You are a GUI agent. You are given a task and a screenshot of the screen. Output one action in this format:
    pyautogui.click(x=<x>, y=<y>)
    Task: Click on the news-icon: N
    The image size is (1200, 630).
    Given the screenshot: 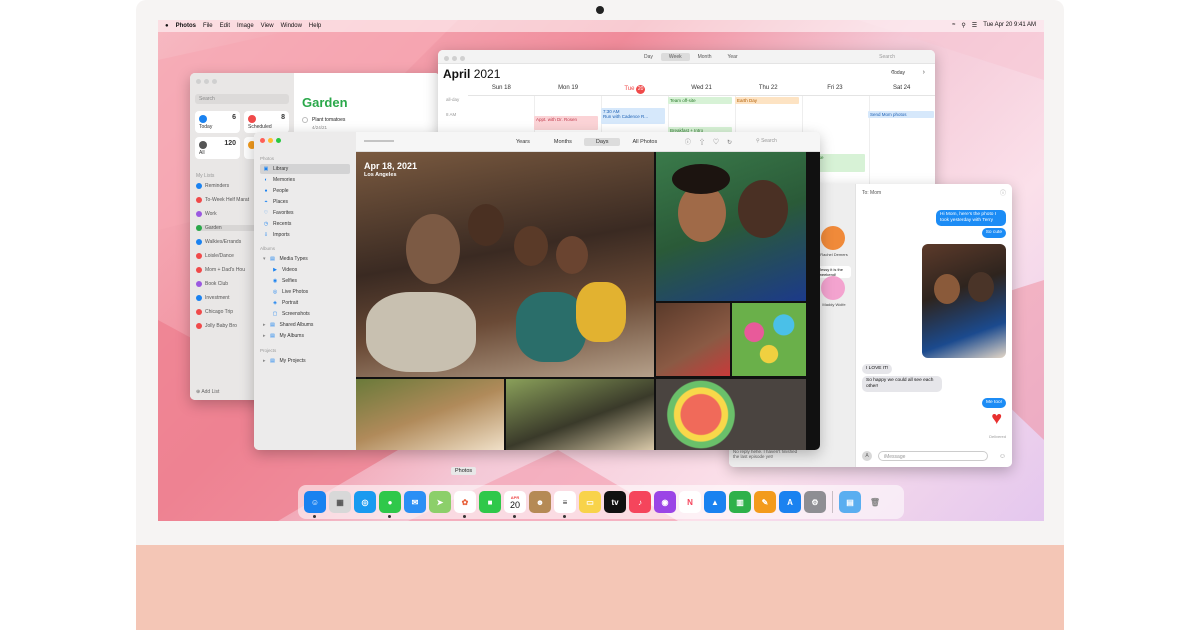 What is the action you would take?
    pyautogui.click(x=690, y=502)
    